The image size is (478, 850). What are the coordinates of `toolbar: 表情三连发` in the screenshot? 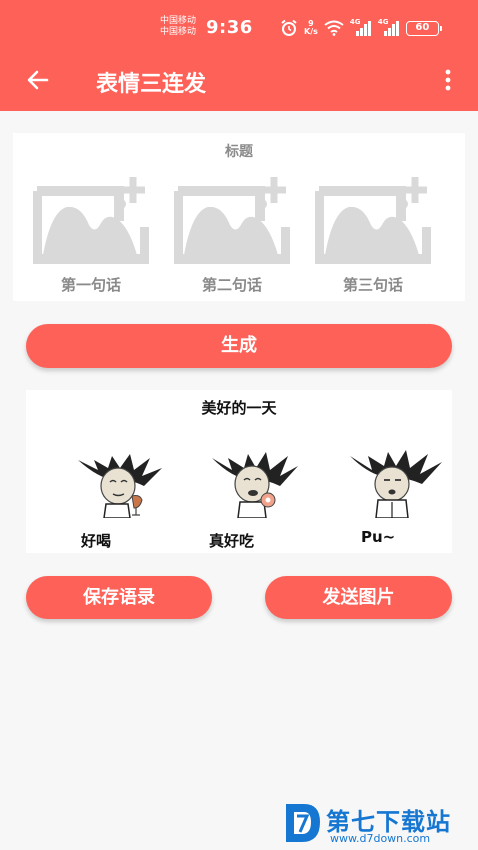 It's located at (239, 80).